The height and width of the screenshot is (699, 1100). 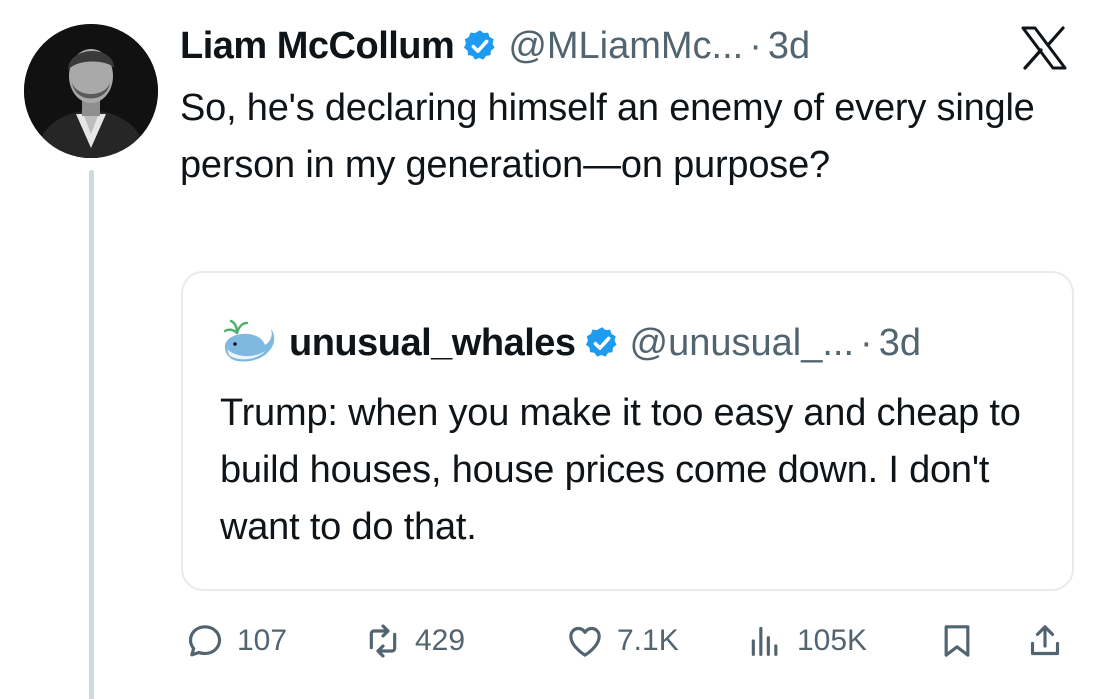 I want to click on views-button: 105K, so click(x=806, y=641).